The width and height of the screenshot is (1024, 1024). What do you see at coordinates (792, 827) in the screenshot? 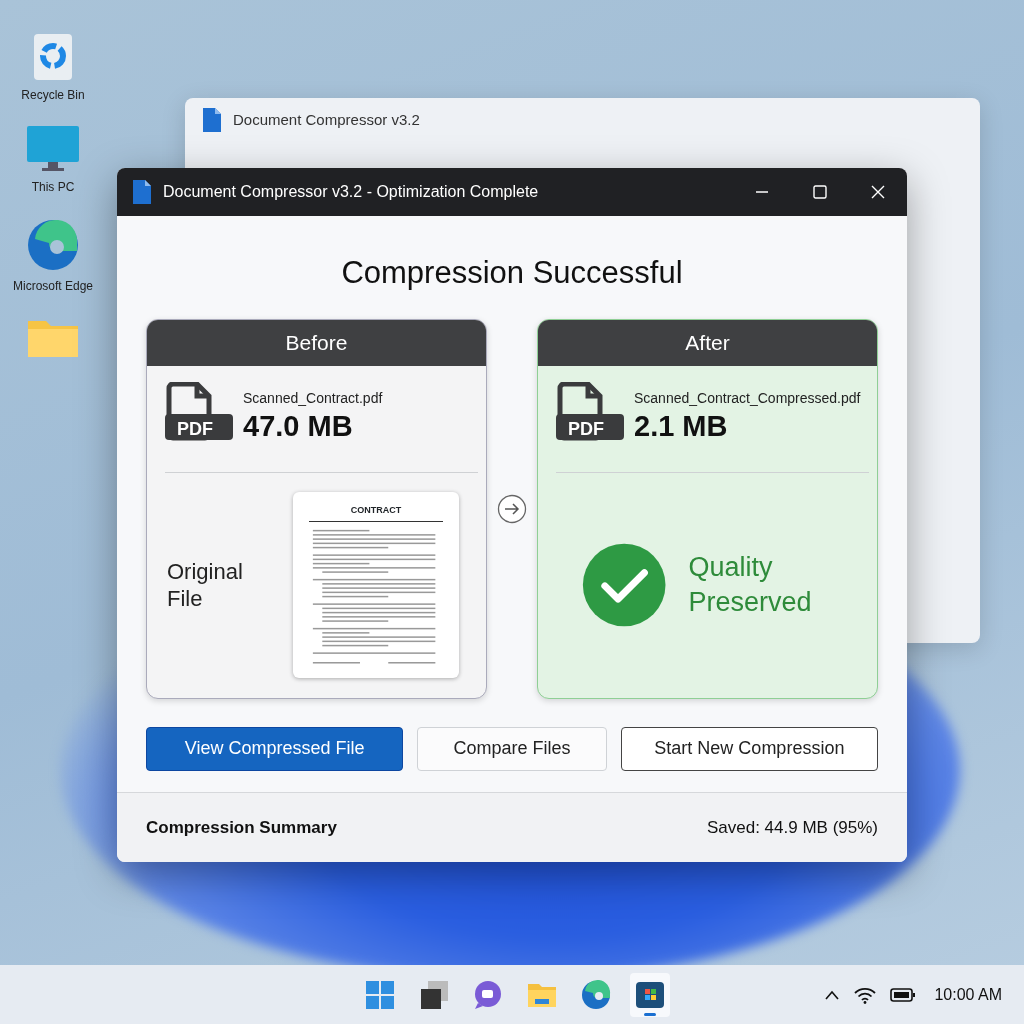
I see `summary-value: Saved: 44.9 MB (95%)` at bounding box center [792, 827].